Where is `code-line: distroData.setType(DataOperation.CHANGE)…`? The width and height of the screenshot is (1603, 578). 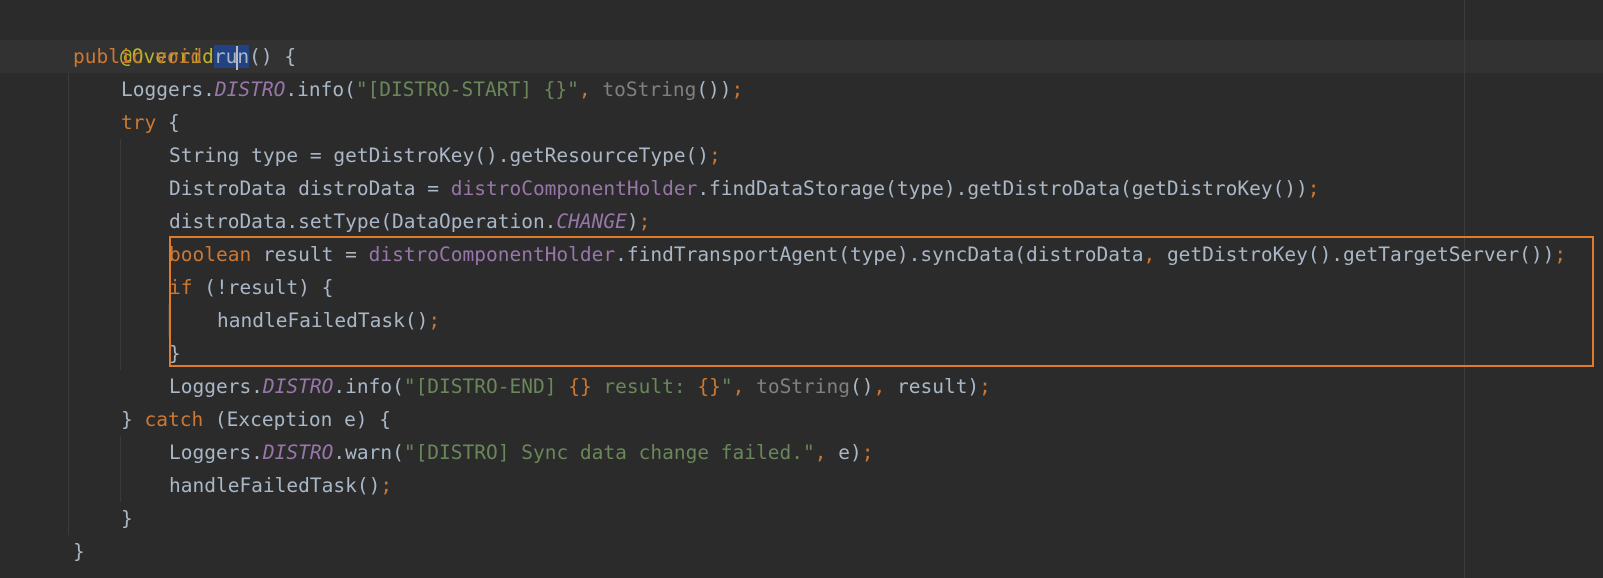 code-line: distroData.setType(DataOperation.CHANGE)… is located at coordinates (409, 221).